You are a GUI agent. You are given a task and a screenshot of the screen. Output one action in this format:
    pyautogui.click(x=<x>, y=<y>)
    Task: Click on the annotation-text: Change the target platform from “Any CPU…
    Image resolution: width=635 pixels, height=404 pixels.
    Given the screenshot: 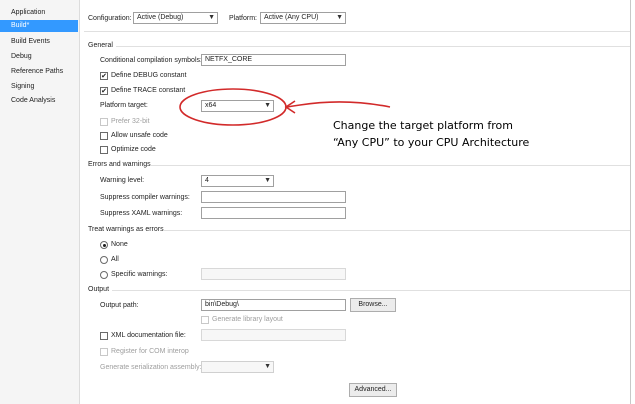 What is the action you would take?
    pyautogui.click(x=453, y=134)
    